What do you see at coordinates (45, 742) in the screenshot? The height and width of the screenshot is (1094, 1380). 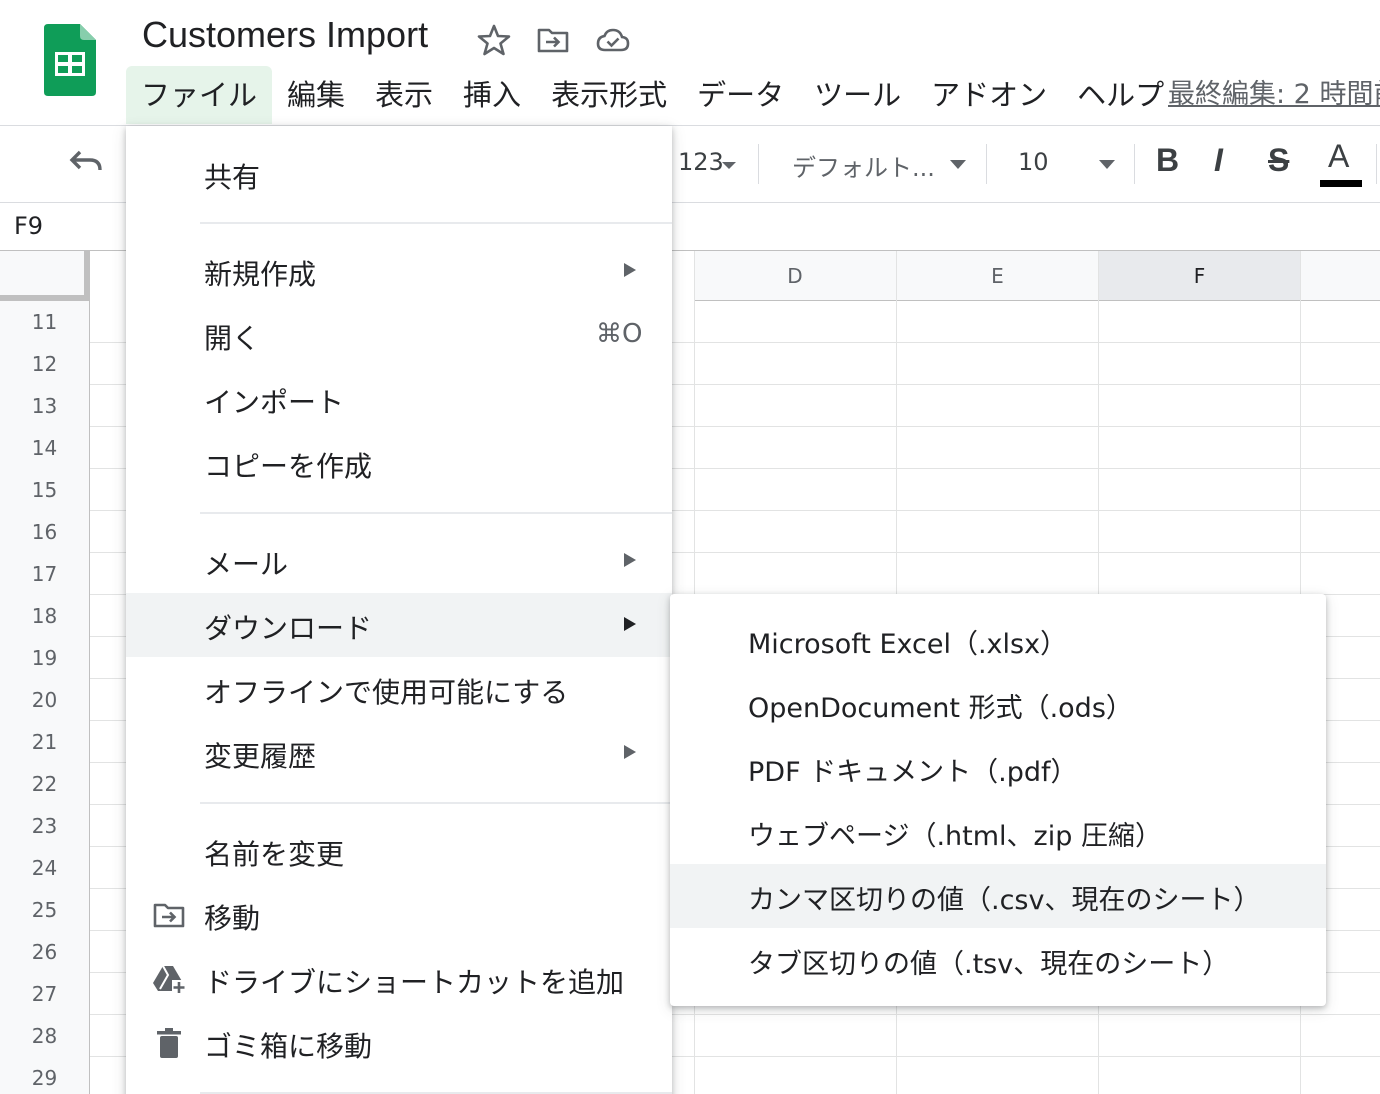 I see `row-header: 21` at bounding box center [45, 742].